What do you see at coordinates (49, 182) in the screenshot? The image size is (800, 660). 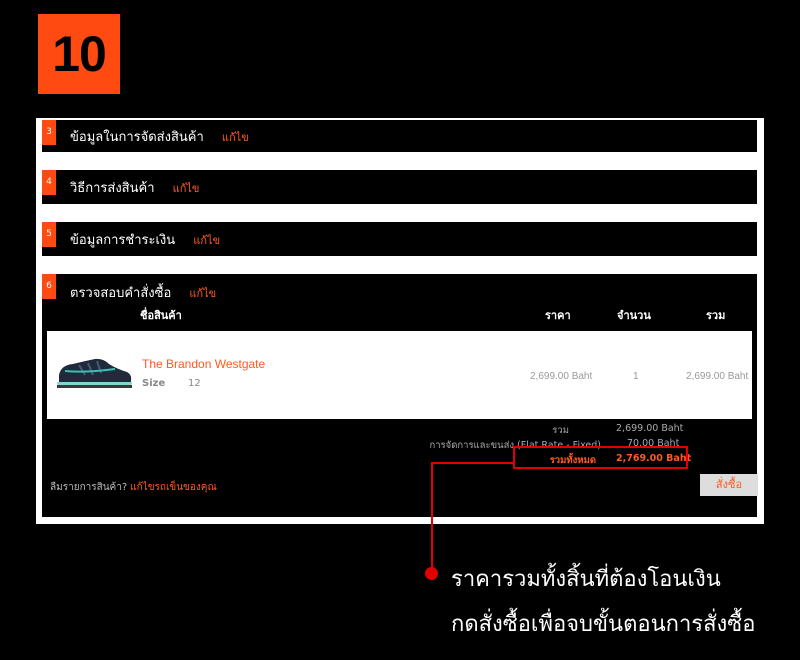 I see `section-number: 4` at bounding box center [49, 182].